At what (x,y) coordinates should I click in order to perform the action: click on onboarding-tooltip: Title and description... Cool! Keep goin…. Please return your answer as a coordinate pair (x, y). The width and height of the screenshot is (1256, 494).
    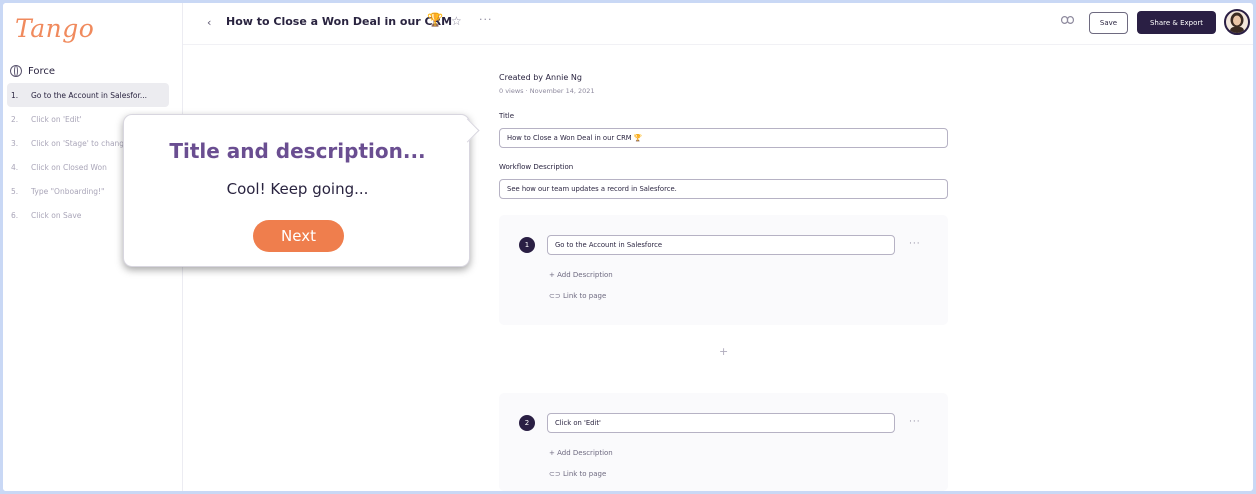
    Looking at the image, I should click on (296, 190).